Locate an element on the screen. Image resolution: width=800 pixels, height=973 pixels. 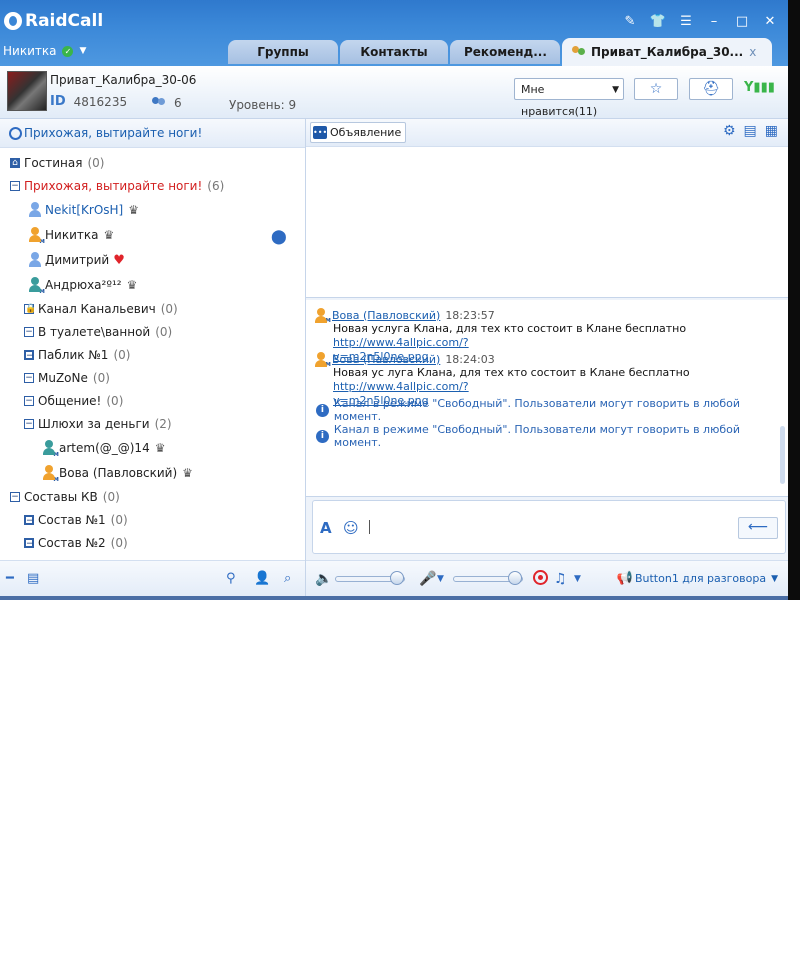
tree-user: м Андрюха²º¹² ♛ is located at coordinates (82, 285).